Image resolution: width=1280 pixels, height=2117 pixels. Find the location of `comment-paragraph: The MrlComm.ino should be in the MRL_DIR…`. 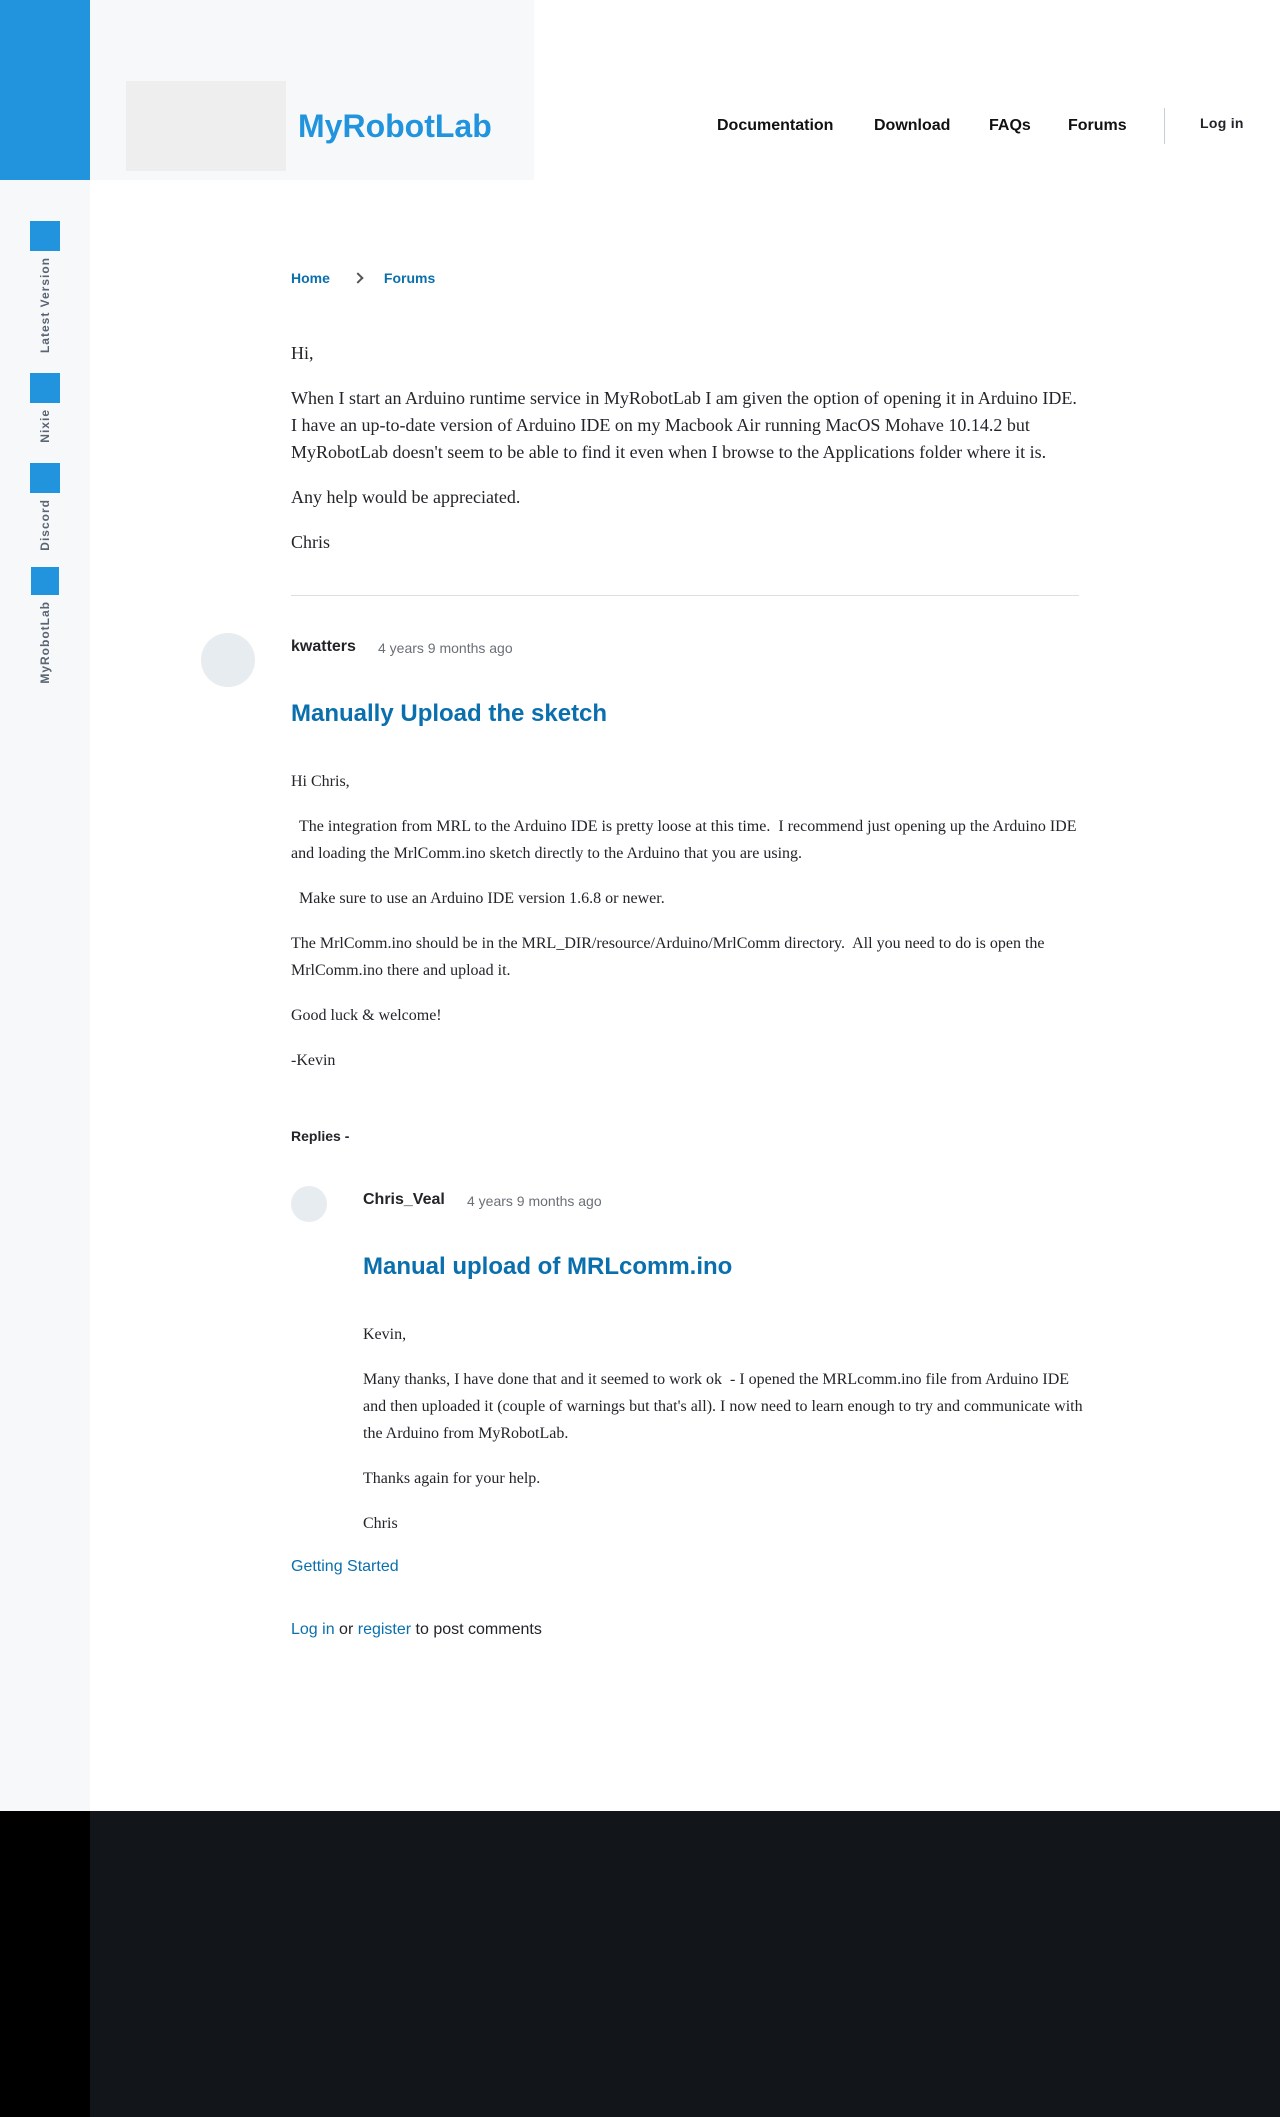

comment-paragraph: The MrlComm.ino should be in the MRL_DIR… is located at coordinates (670, 957).